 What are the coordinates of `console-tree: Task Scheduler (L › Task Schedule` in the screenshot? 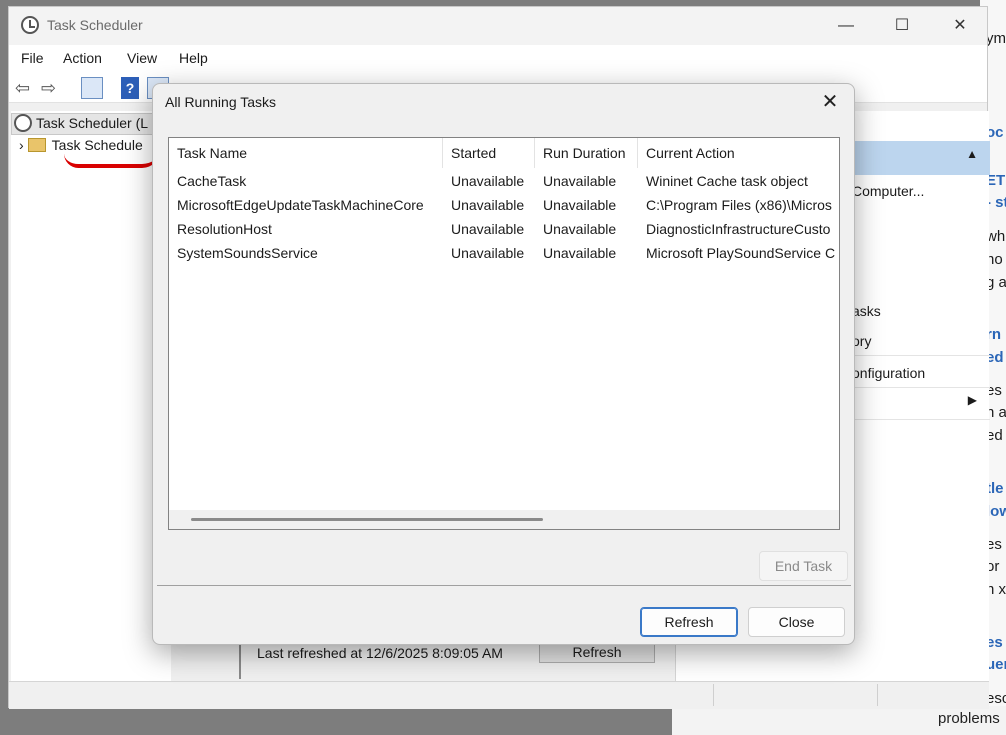 It's located at (91, 396).